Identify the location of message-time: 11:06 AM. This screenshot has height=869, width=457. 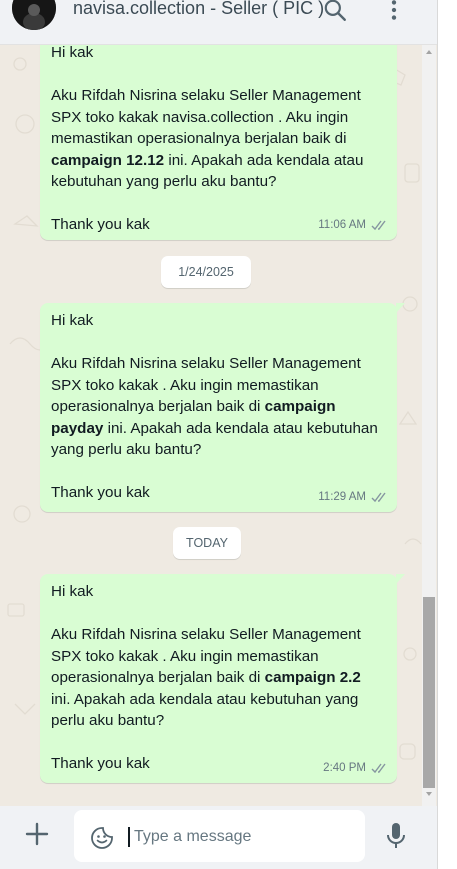
(342, 224).